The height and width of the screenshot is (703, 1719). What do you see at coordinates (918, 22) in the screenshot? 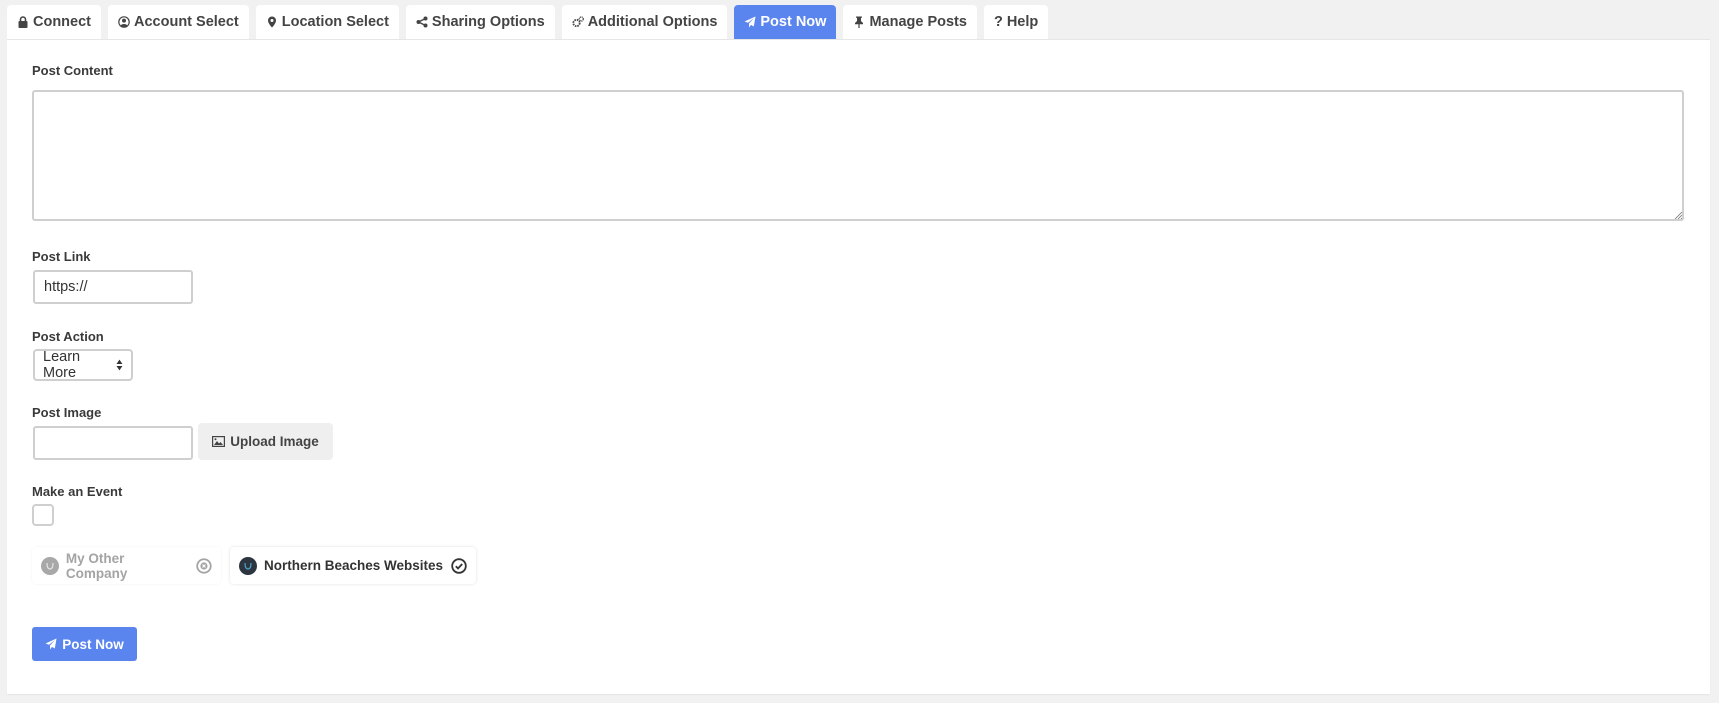
I see `tab-label: Manage Posts` at bounding box center [918, 22].